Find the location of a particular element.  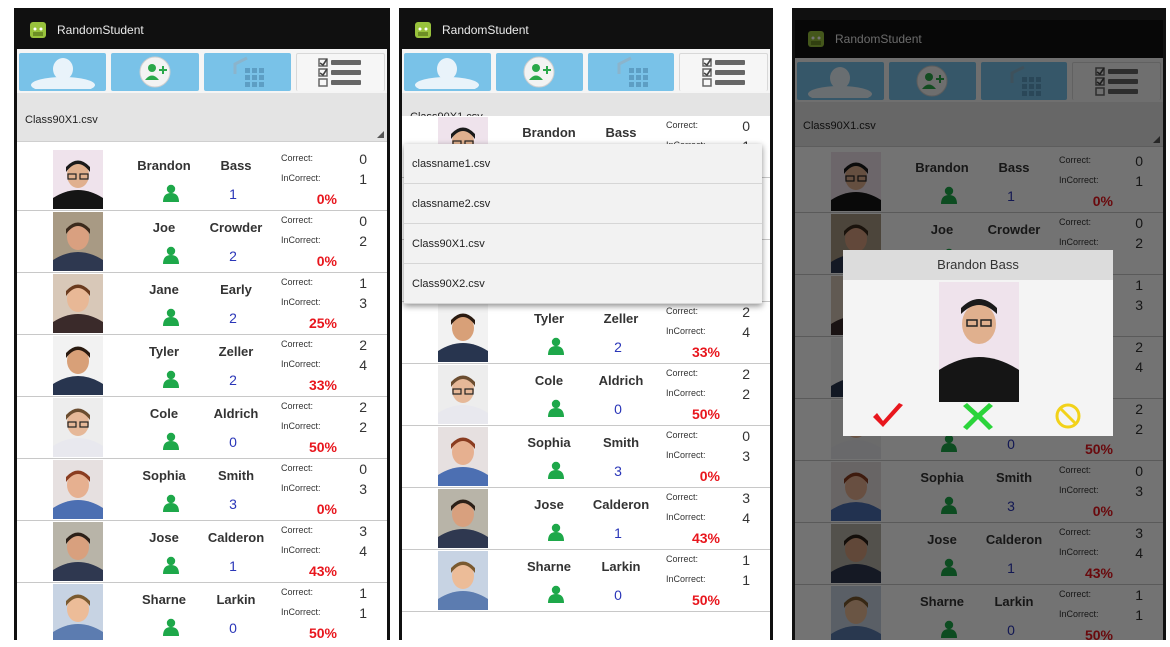

class-file-spinner: Class90X1.csv is located at coordinates (202, 117).